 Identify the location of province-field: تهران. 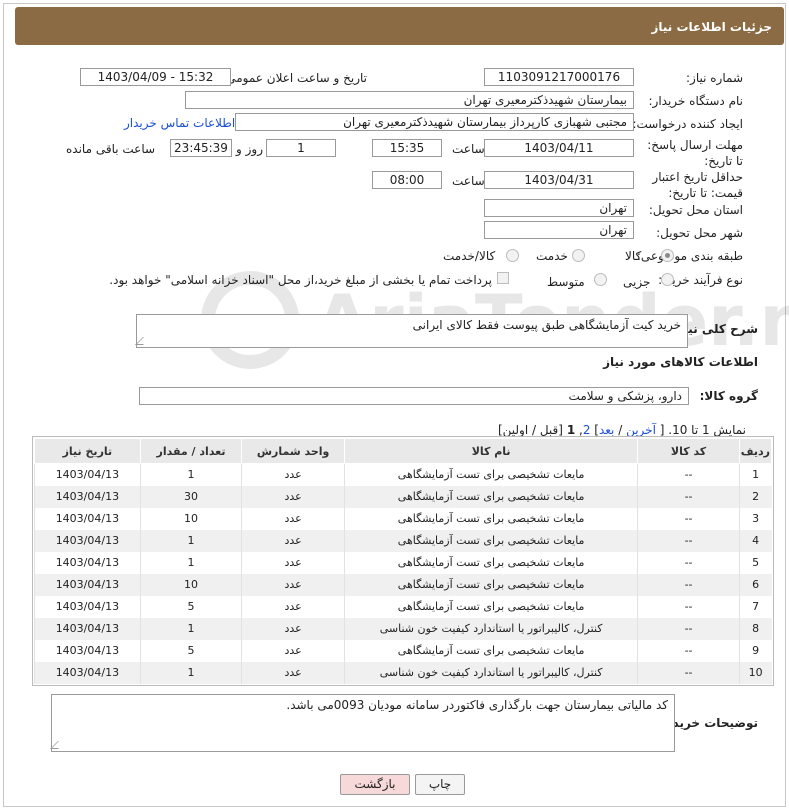
(559, 208).